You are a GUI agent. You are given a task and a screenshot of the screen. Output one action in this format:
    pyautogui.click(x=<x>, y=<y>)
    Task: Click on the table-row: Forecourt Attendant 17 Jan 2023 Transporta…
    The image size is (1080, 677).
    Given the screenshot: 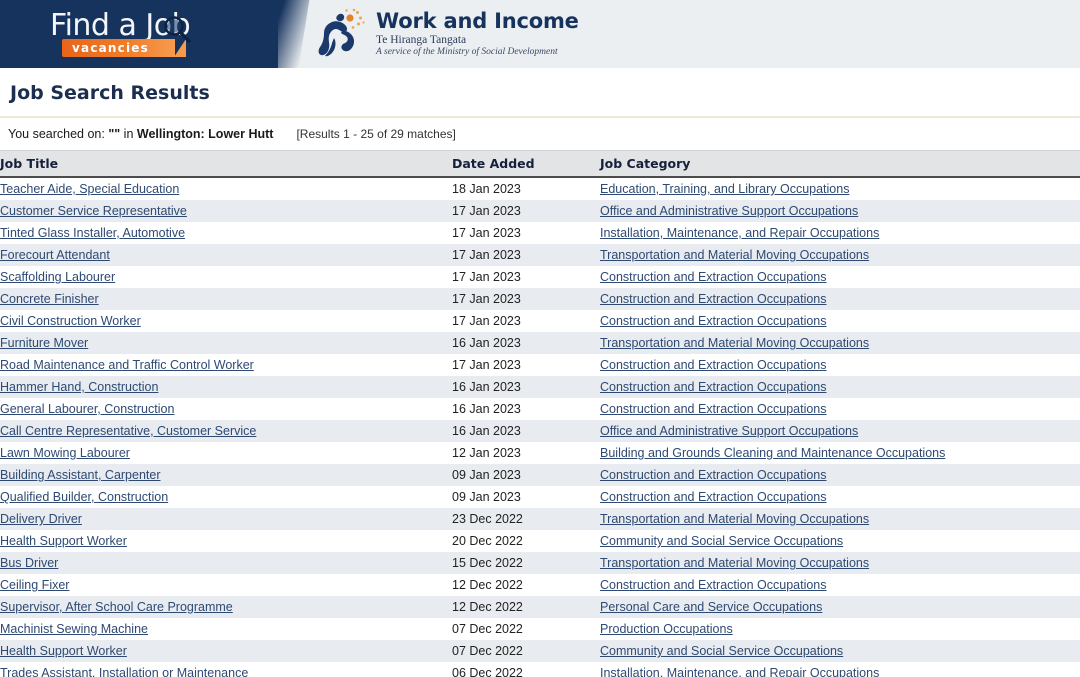 What is the action you would take?
    pyautogui.click(x=540, y=255)
    